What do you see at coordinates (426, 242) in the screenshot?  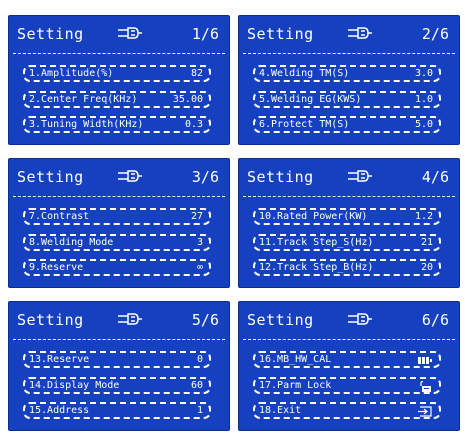 I see `setting-value: 21` at bounding box center [426, 242].